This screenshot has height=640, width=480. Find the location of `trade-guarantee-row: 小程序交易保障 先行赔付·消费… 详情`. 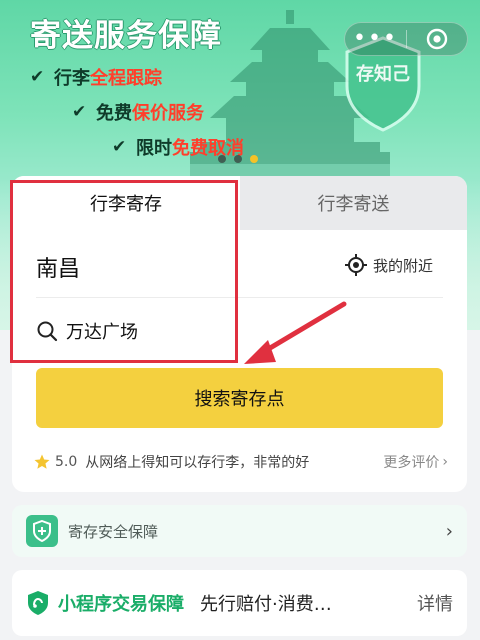

trade-guarantee-row: 小程序交易保障 先行赔付·消费… 详情 is located at coordinates (239, 603).